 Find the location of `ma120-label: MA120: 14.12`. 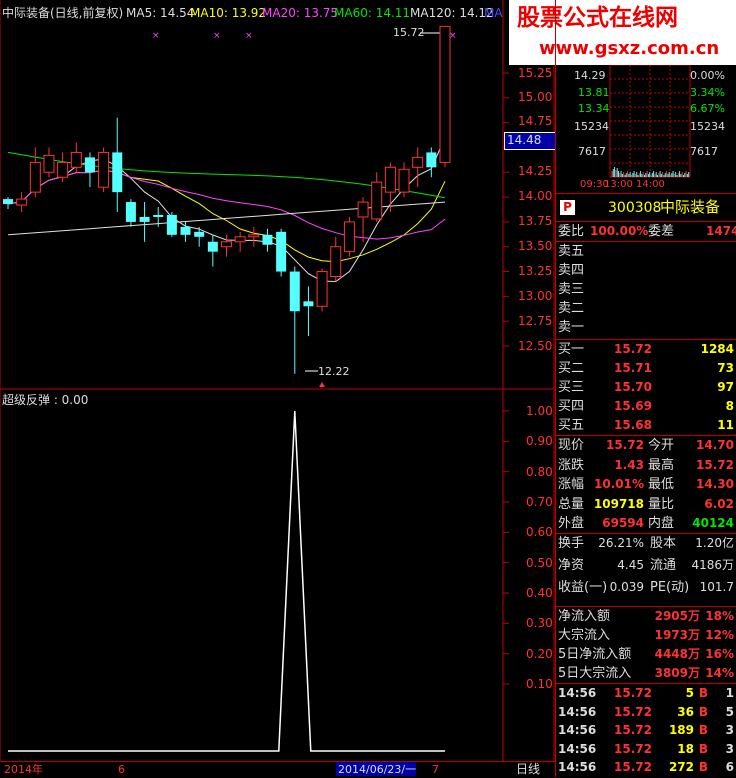

ma120-label: MA120: 14.12 is located at coordinates (452, 13).